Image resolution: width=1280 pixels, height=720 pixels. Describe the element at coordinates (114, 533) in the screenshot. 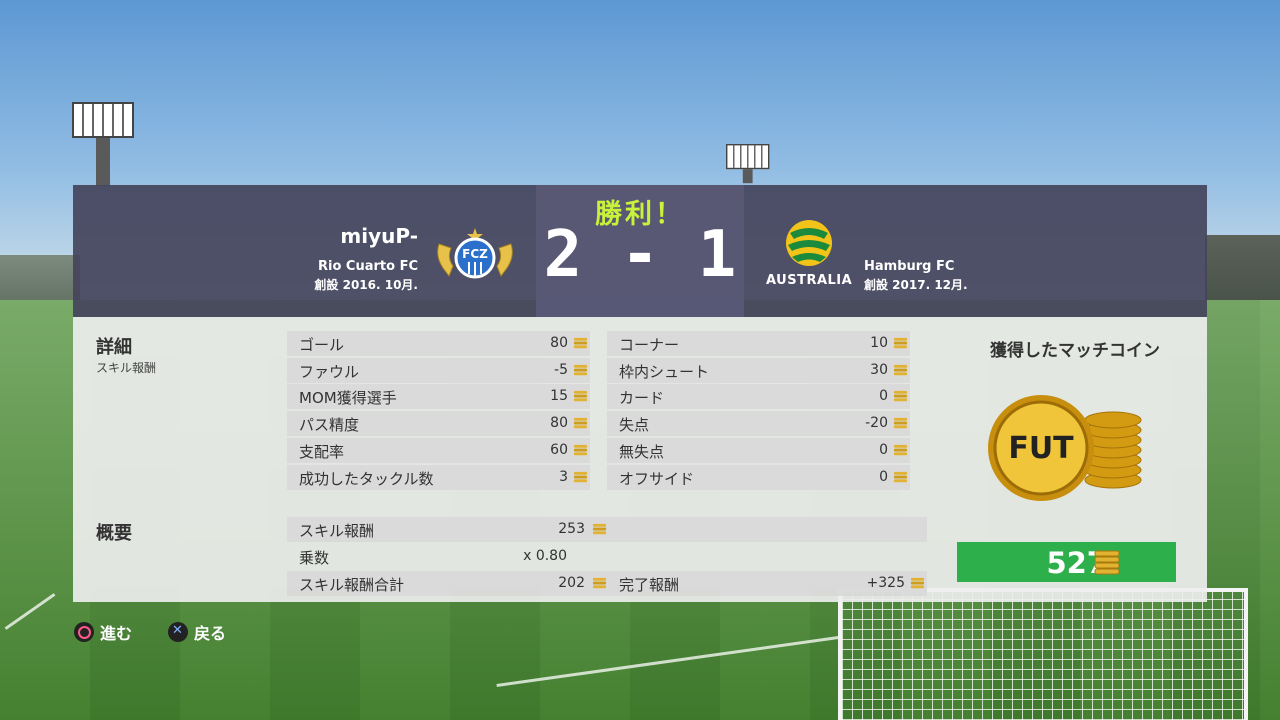

I see `summary-title: 概要` at that location.